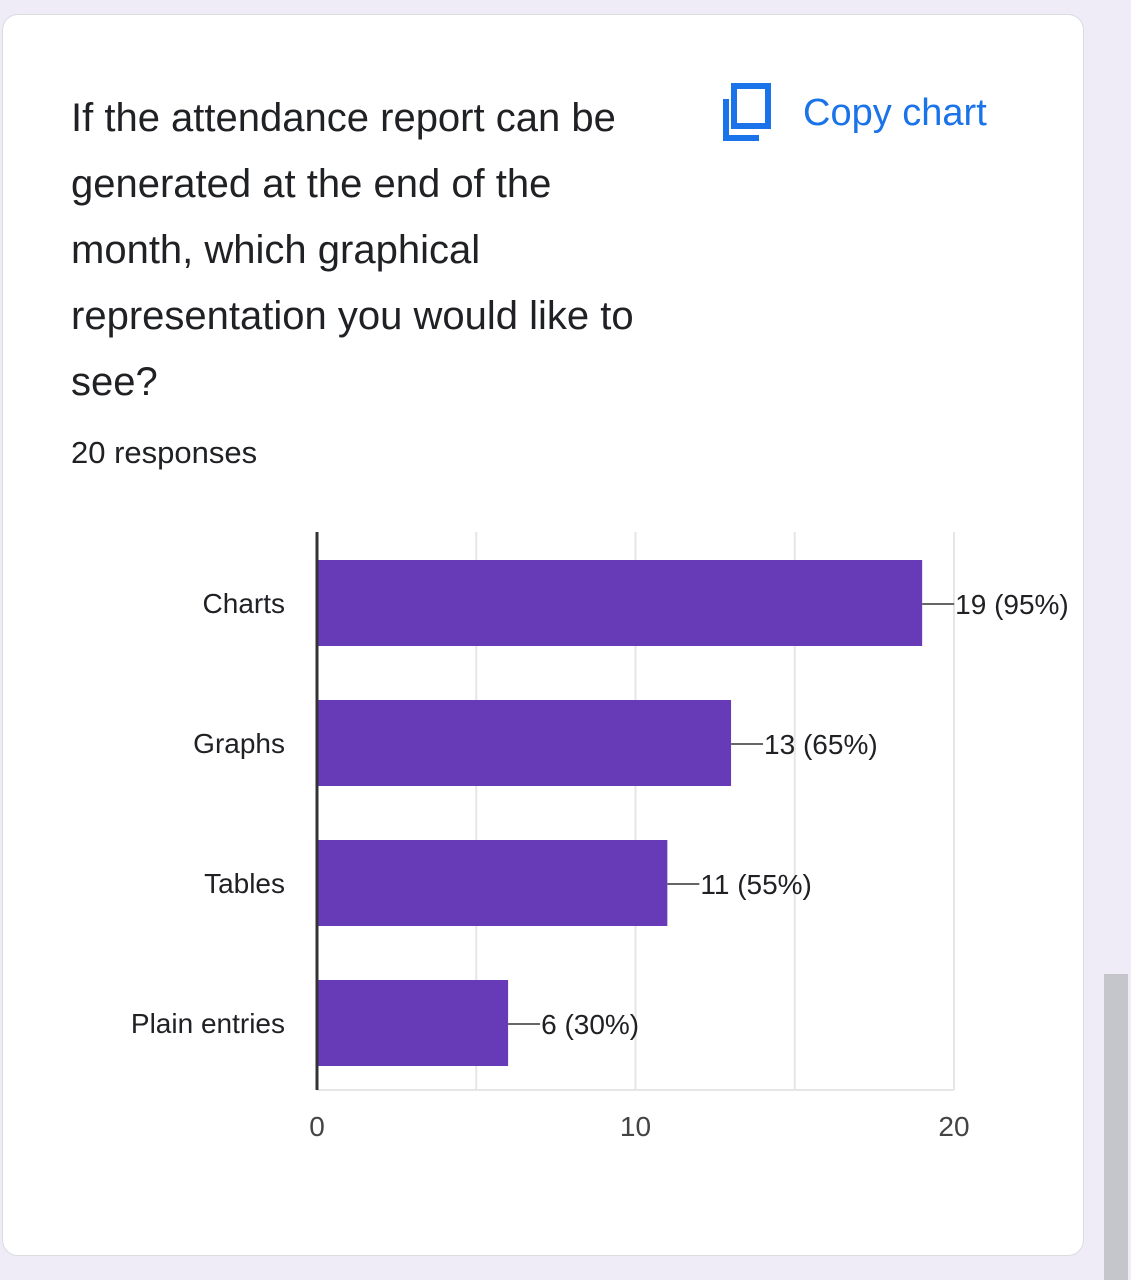  What do you see at coordinates (317, 1126) in the screenshot?
I see `x-tick-label: 0` at bounding box center [317, 1126].